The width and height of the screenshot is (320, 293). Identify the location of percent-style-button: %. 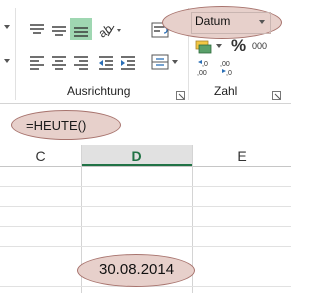
(238, 46).